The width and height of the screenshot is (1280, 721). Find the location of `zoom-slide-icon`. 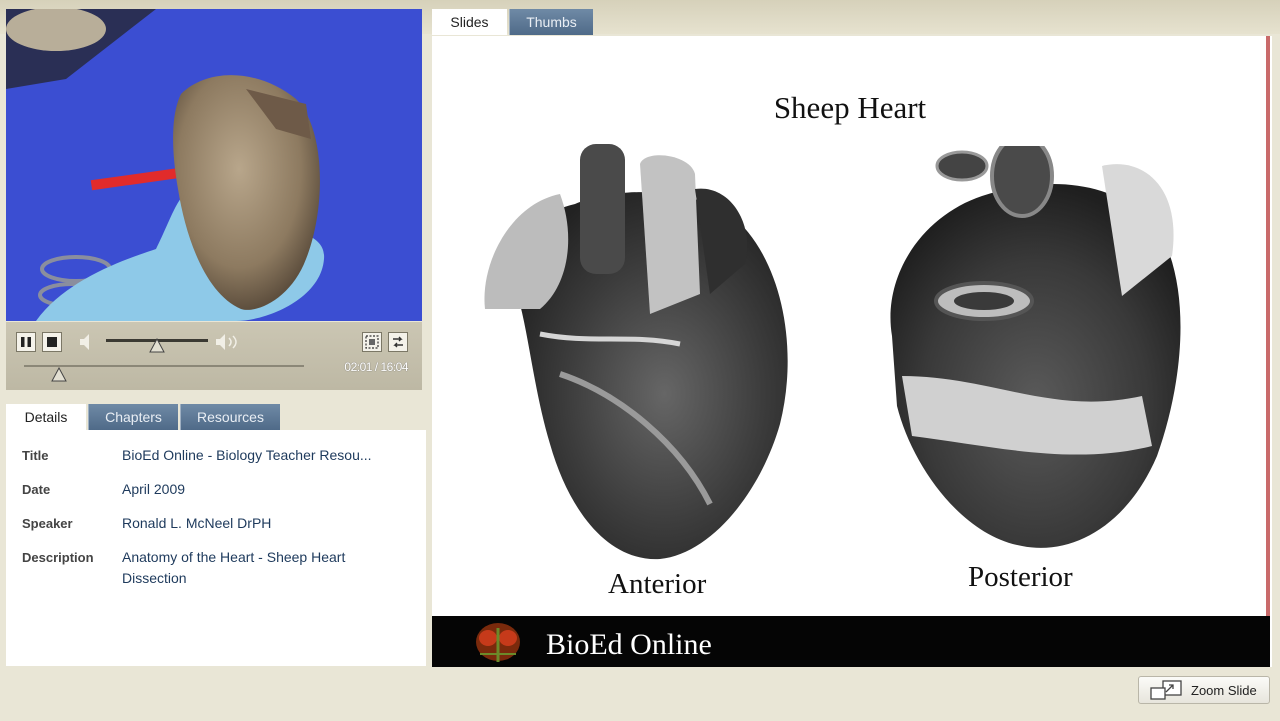

zoom-slide-icon is located at coordinates (1166, 690).